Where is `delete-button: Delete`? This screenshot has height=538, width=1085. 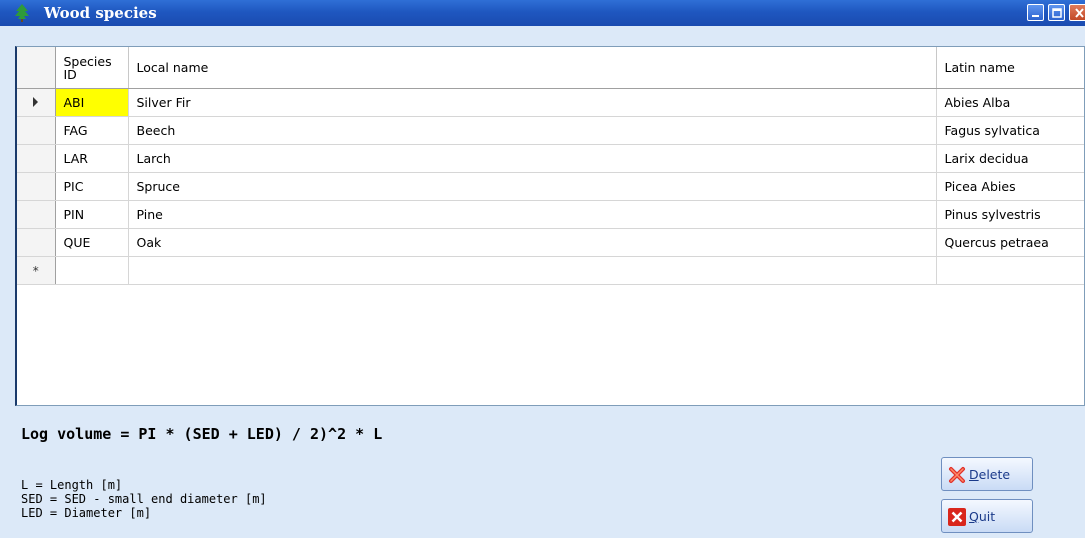 delete-button: Delete is located at coordinates (987, 474).